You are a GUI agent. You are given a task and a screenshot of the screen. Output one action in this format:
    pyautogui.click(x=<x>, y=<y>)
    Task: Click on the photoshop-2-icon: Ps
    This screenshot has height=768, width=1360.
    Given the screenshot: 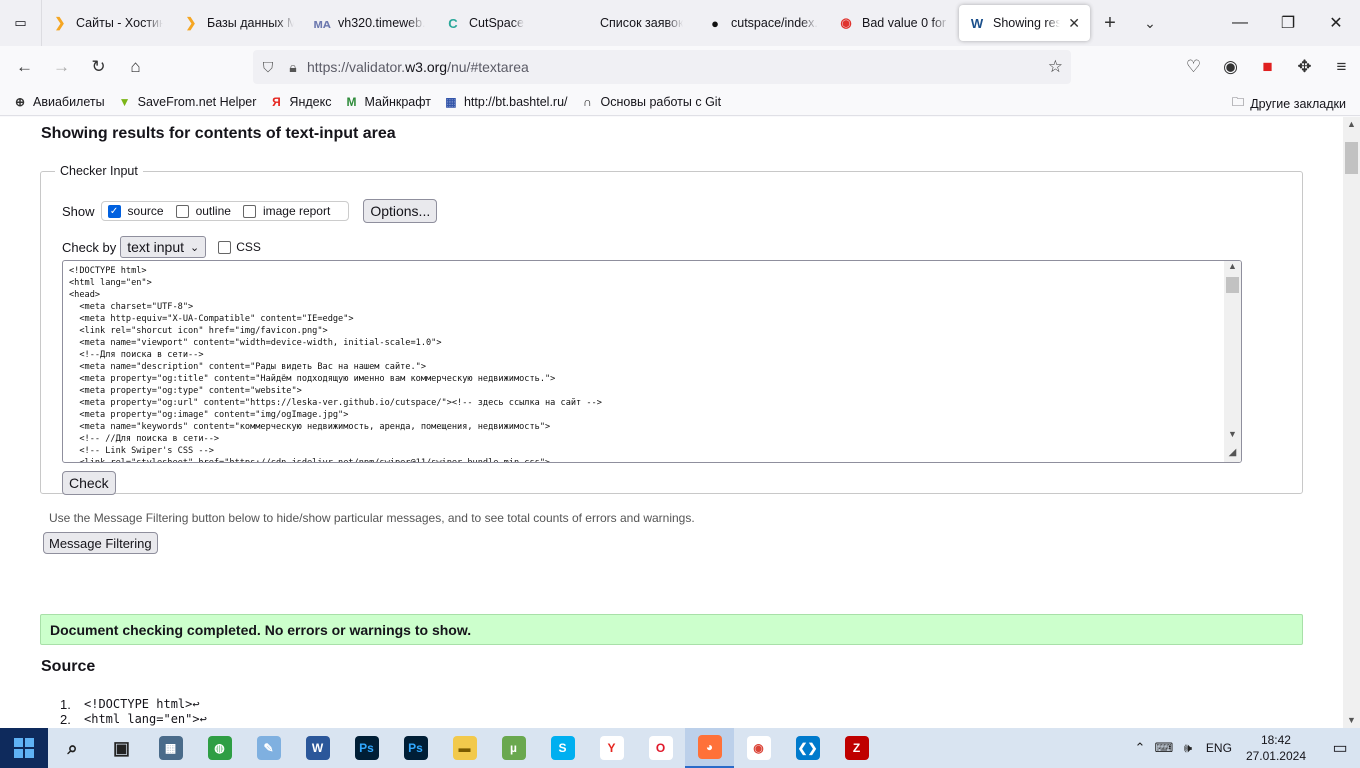 What is the action you would take?
    pyautogui.click(x=415, y=748)
    